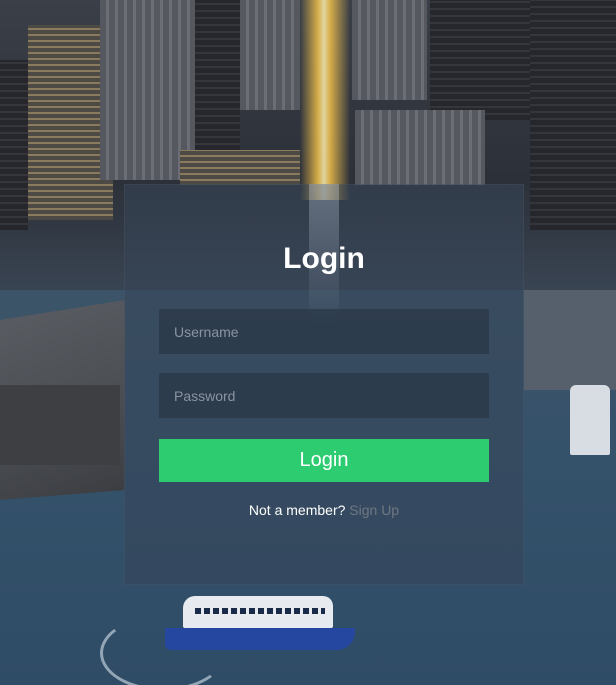  I want to click on login-title: Login, so click(324, 258).